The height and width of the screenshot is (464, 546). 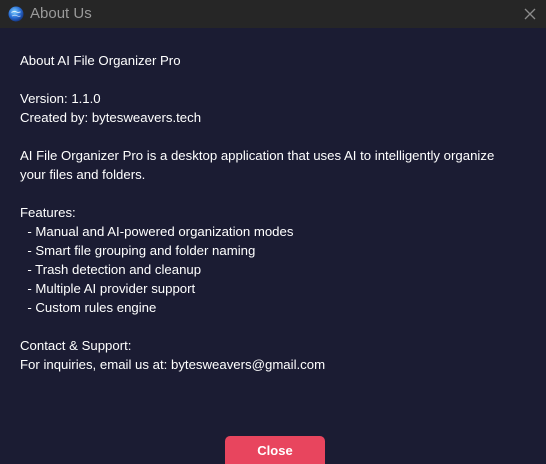 What do you see at coordinates (61, 13) in the screenshot?
I see `window-title: About Us` at bounding box center [61, 13].